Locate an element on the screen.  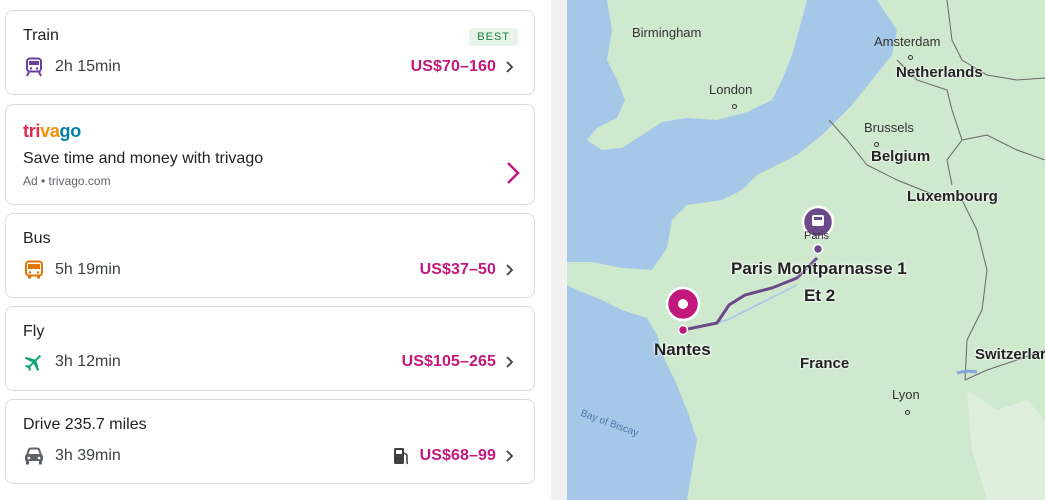
trivago-logo: trivago is located at coordinates (52, 131).